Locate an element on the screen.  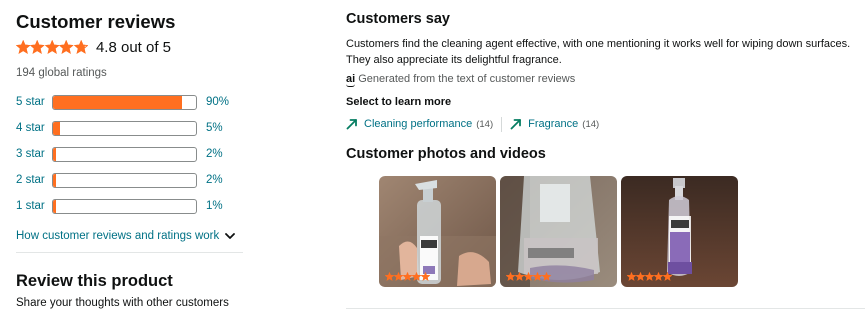
histogram-percent: 5% is located at coordinates (214, 128).